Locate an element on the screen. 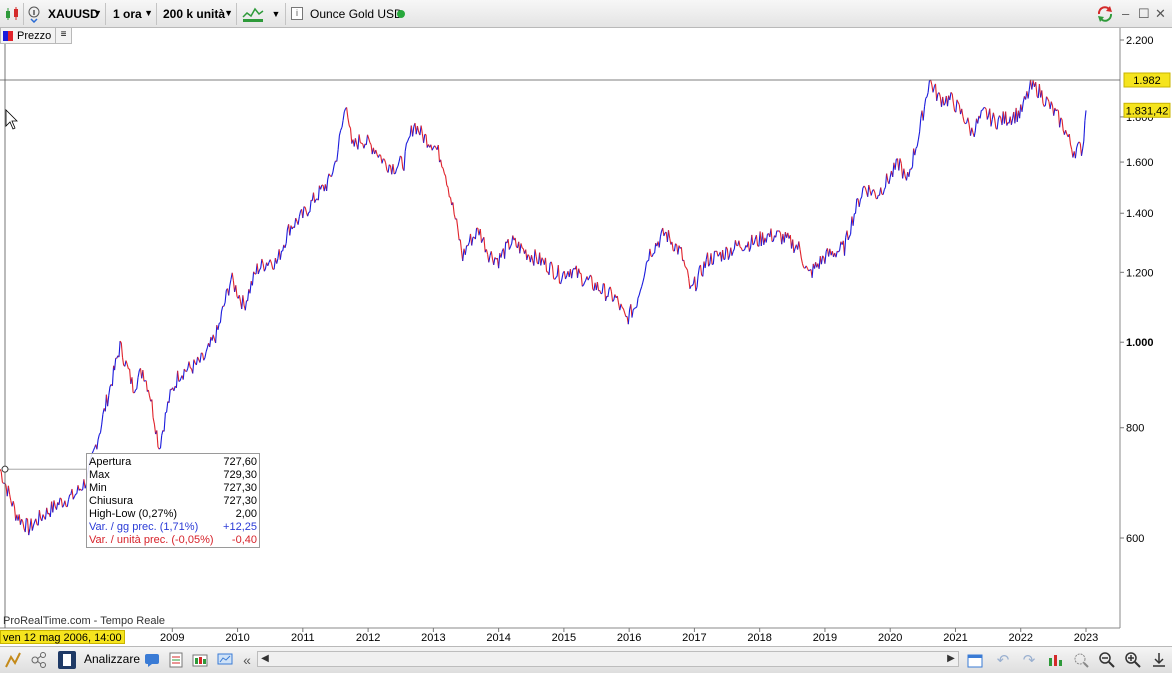 Image resolution: width=1172 pixels, height=673 pixels. legend-tab: Prezzo is located at coordinates (28, 36).